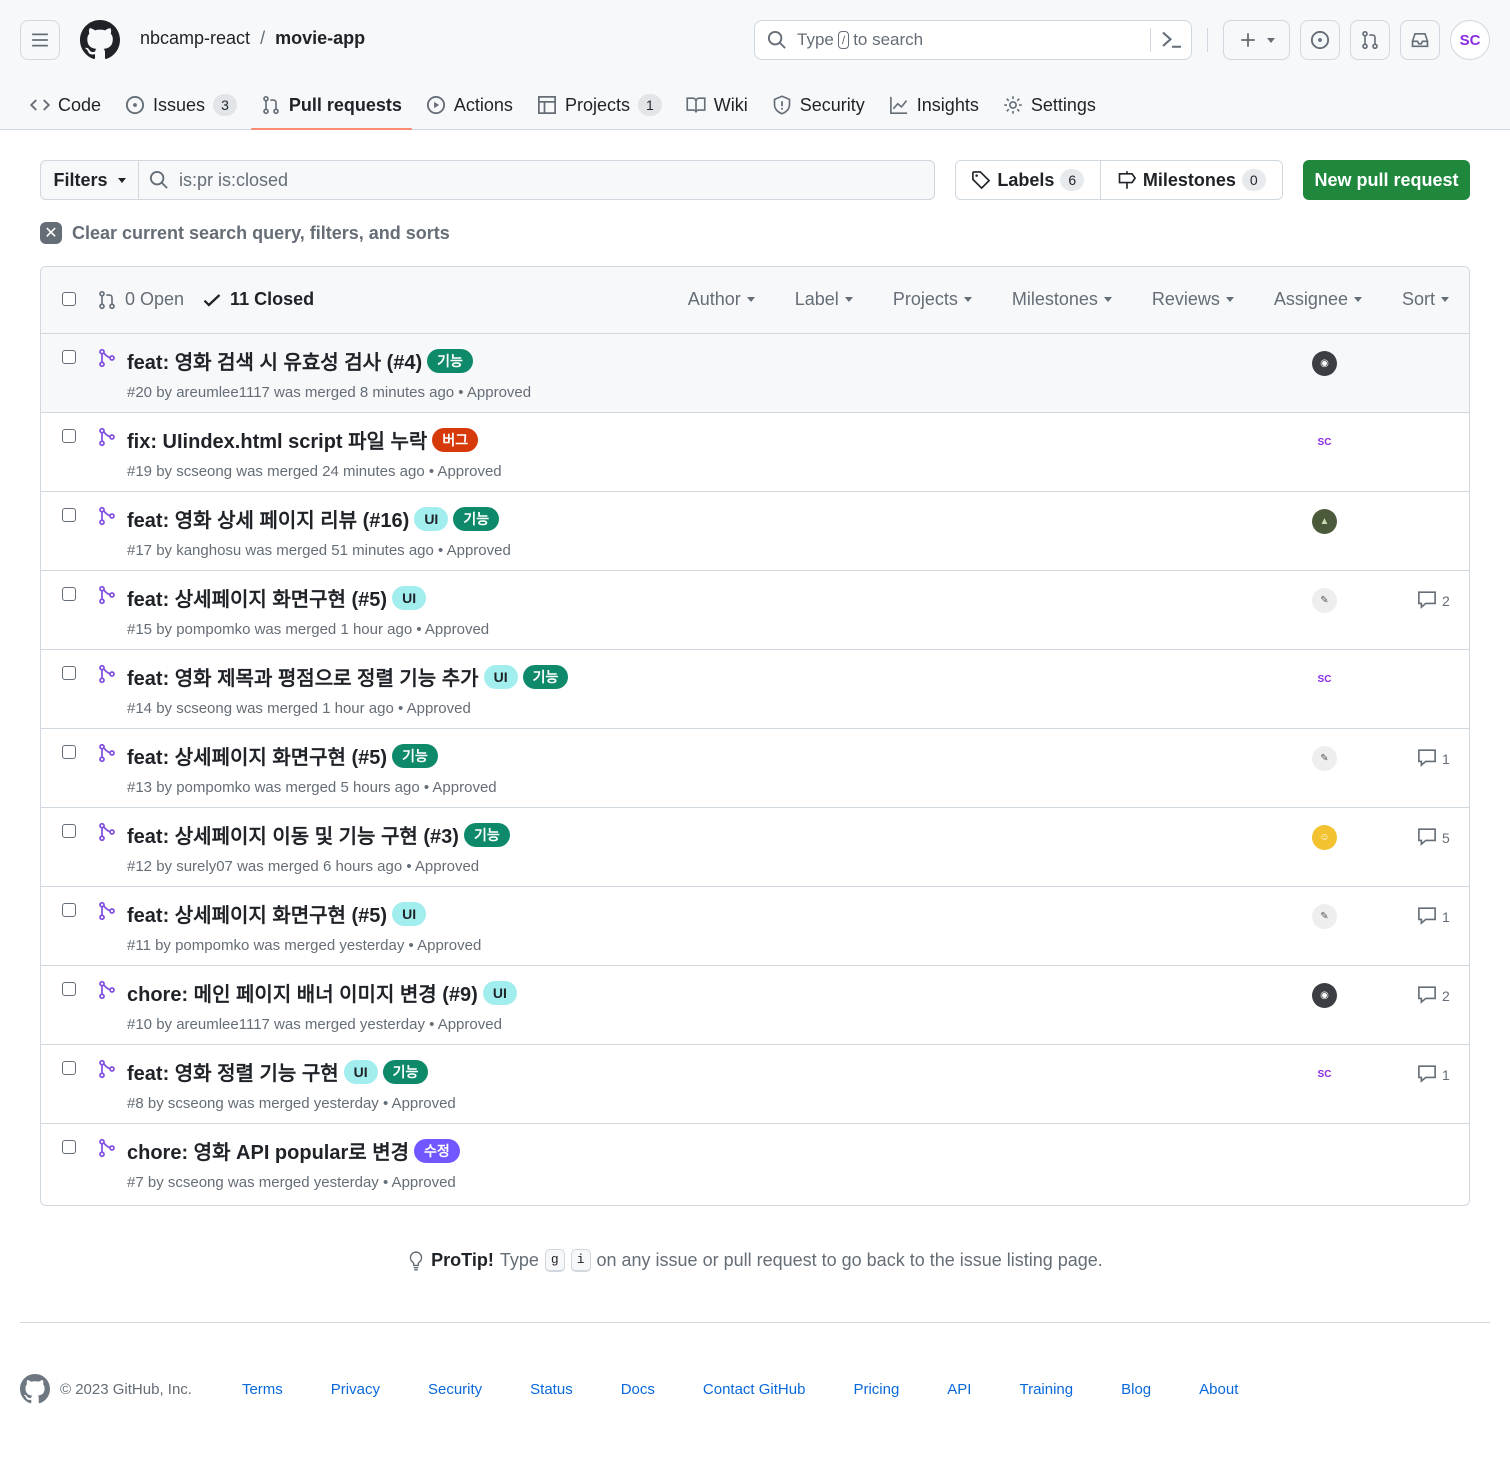  I want to click on pull-request-title-link: feat: 영화 상세 페이지 리뷰 (#16), so click(268, 518).